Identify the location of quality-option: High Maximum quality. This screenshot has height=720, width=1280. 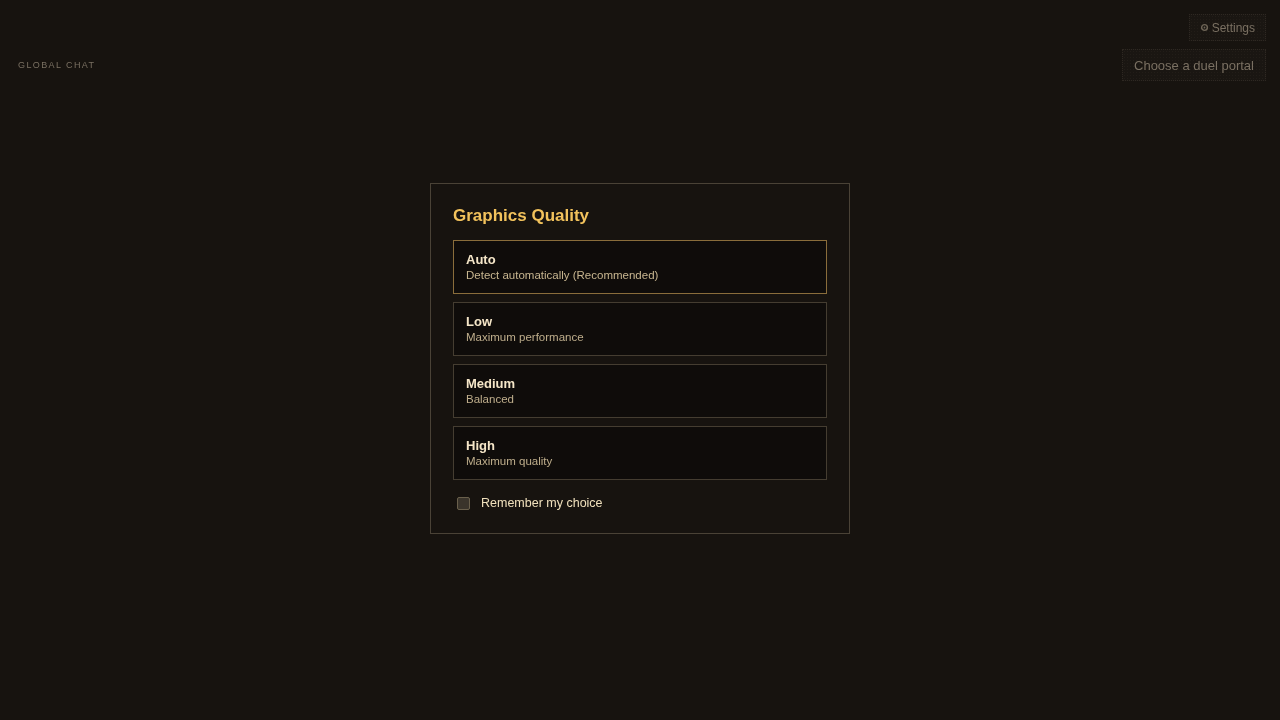
(640, 453).